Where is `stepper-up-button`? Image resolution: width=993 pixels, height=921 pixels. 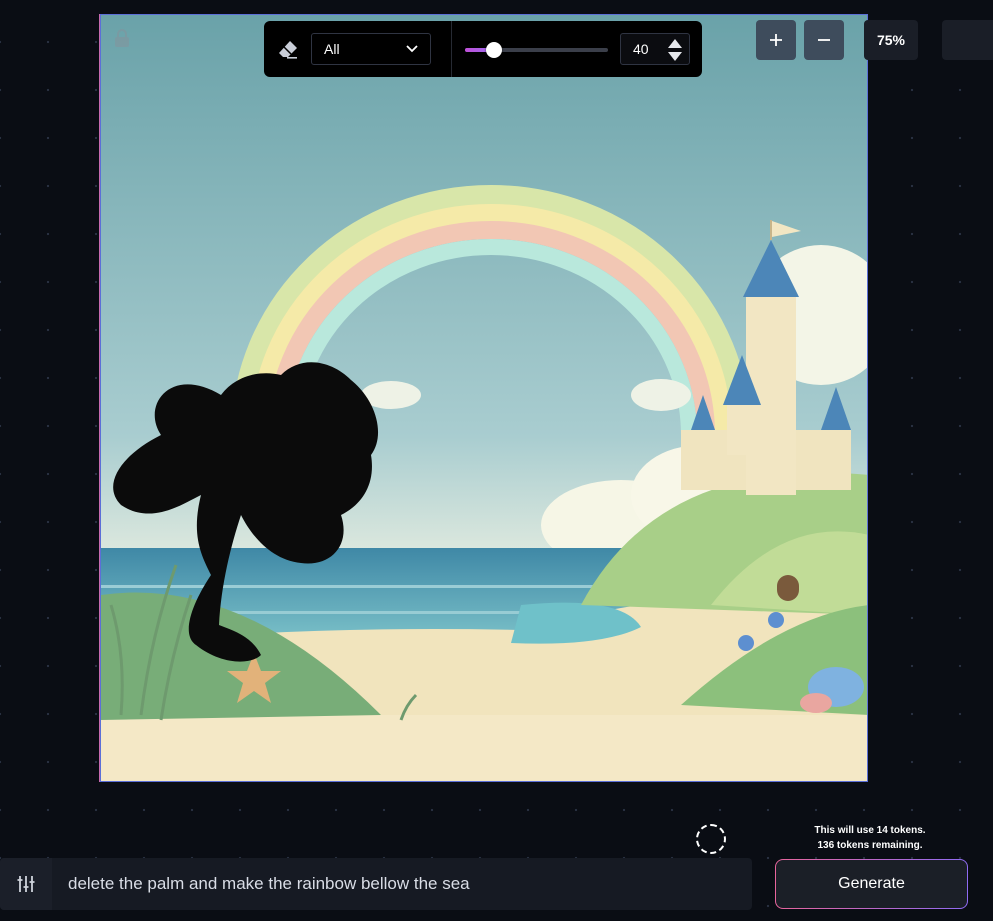 stepper-up-button is located at coordinates (675, 43).